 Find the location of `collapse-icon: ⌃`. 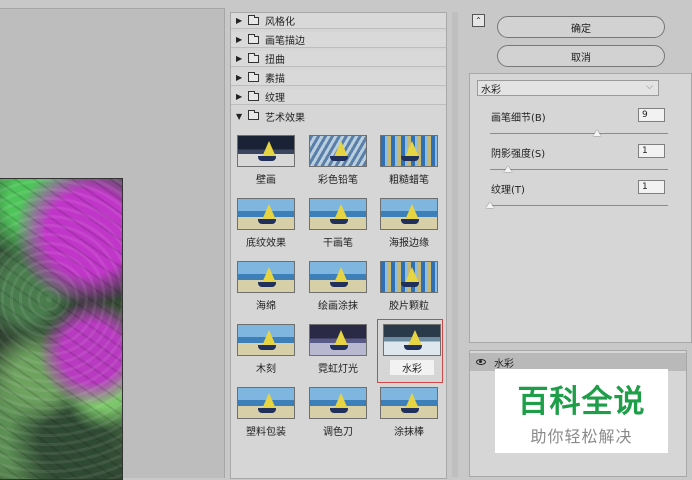

collapse-icon: ⌃ is located at coordinates (478, 20).